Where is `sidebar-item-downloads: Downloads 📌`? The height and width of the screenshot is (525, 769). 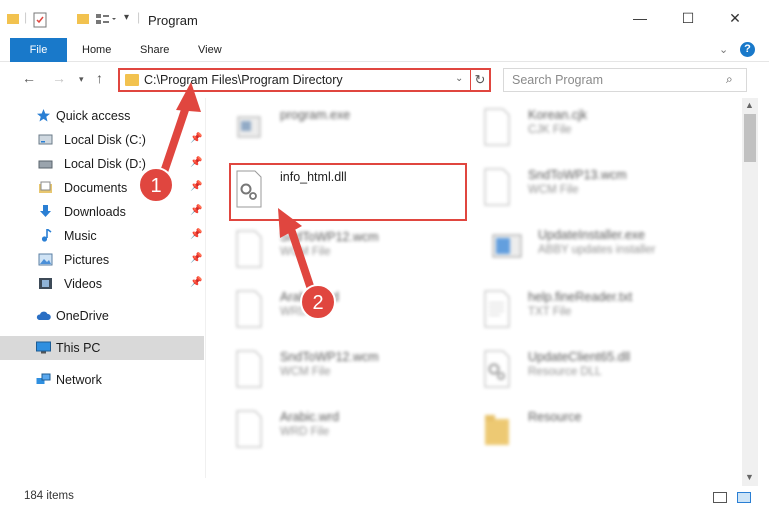
sidebar-item-downloads: Downloads 📌 is located at coordinates (102, 212).